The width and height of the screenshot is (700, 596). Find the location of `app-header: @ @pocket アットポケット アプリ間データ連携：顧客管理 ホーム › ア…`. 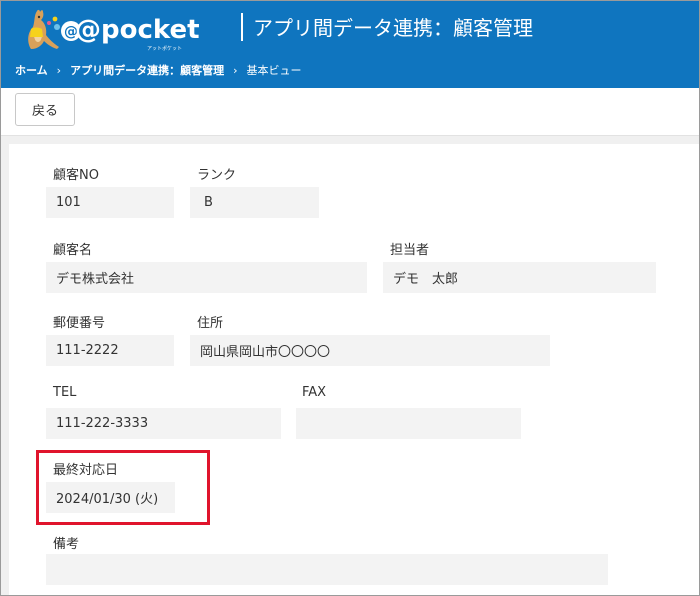

app-header: @ @pocket アットポケット アプリ間データ連携：顧客管理 ホーム › ア… is located at coordinates (350, 44).